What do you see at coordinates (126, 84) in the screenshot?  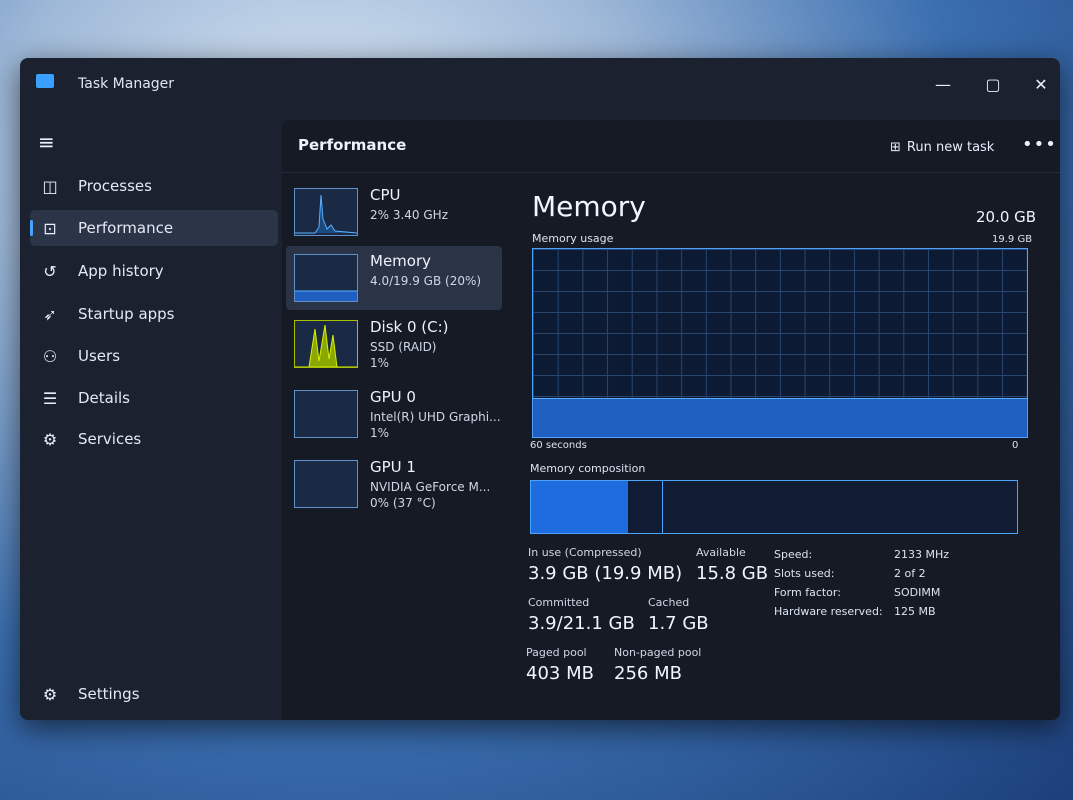 I see `window-title: Task Manager` at bounding box center [126, 84].